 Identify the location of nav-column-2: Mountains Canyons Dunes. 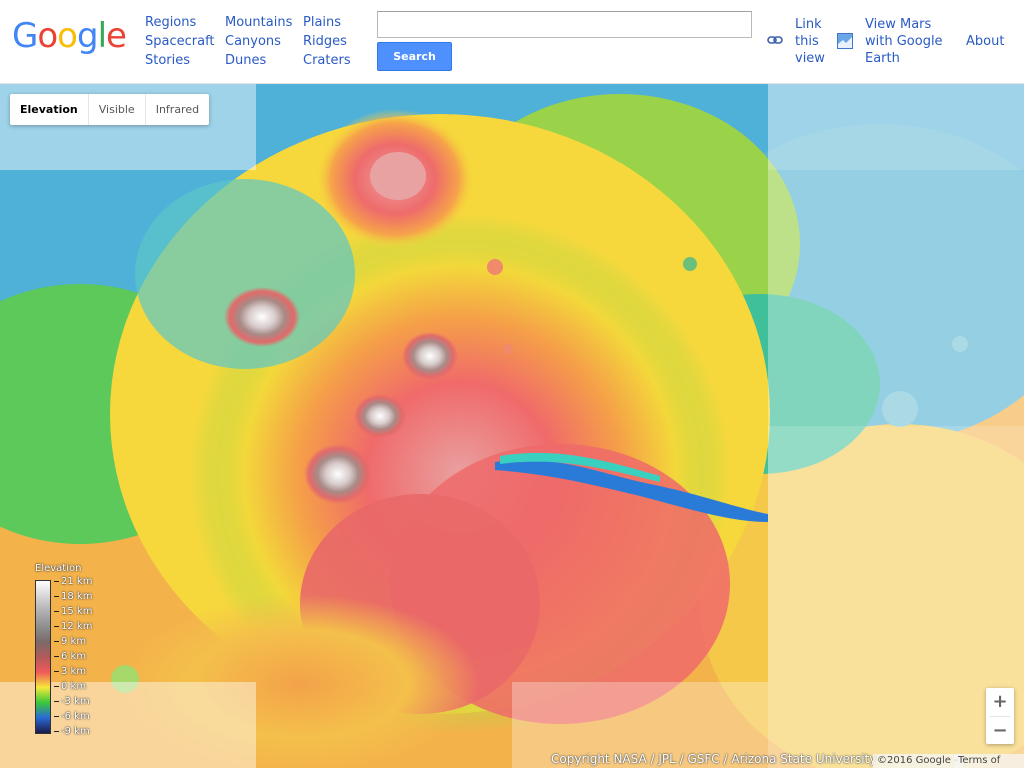
(258, 41).